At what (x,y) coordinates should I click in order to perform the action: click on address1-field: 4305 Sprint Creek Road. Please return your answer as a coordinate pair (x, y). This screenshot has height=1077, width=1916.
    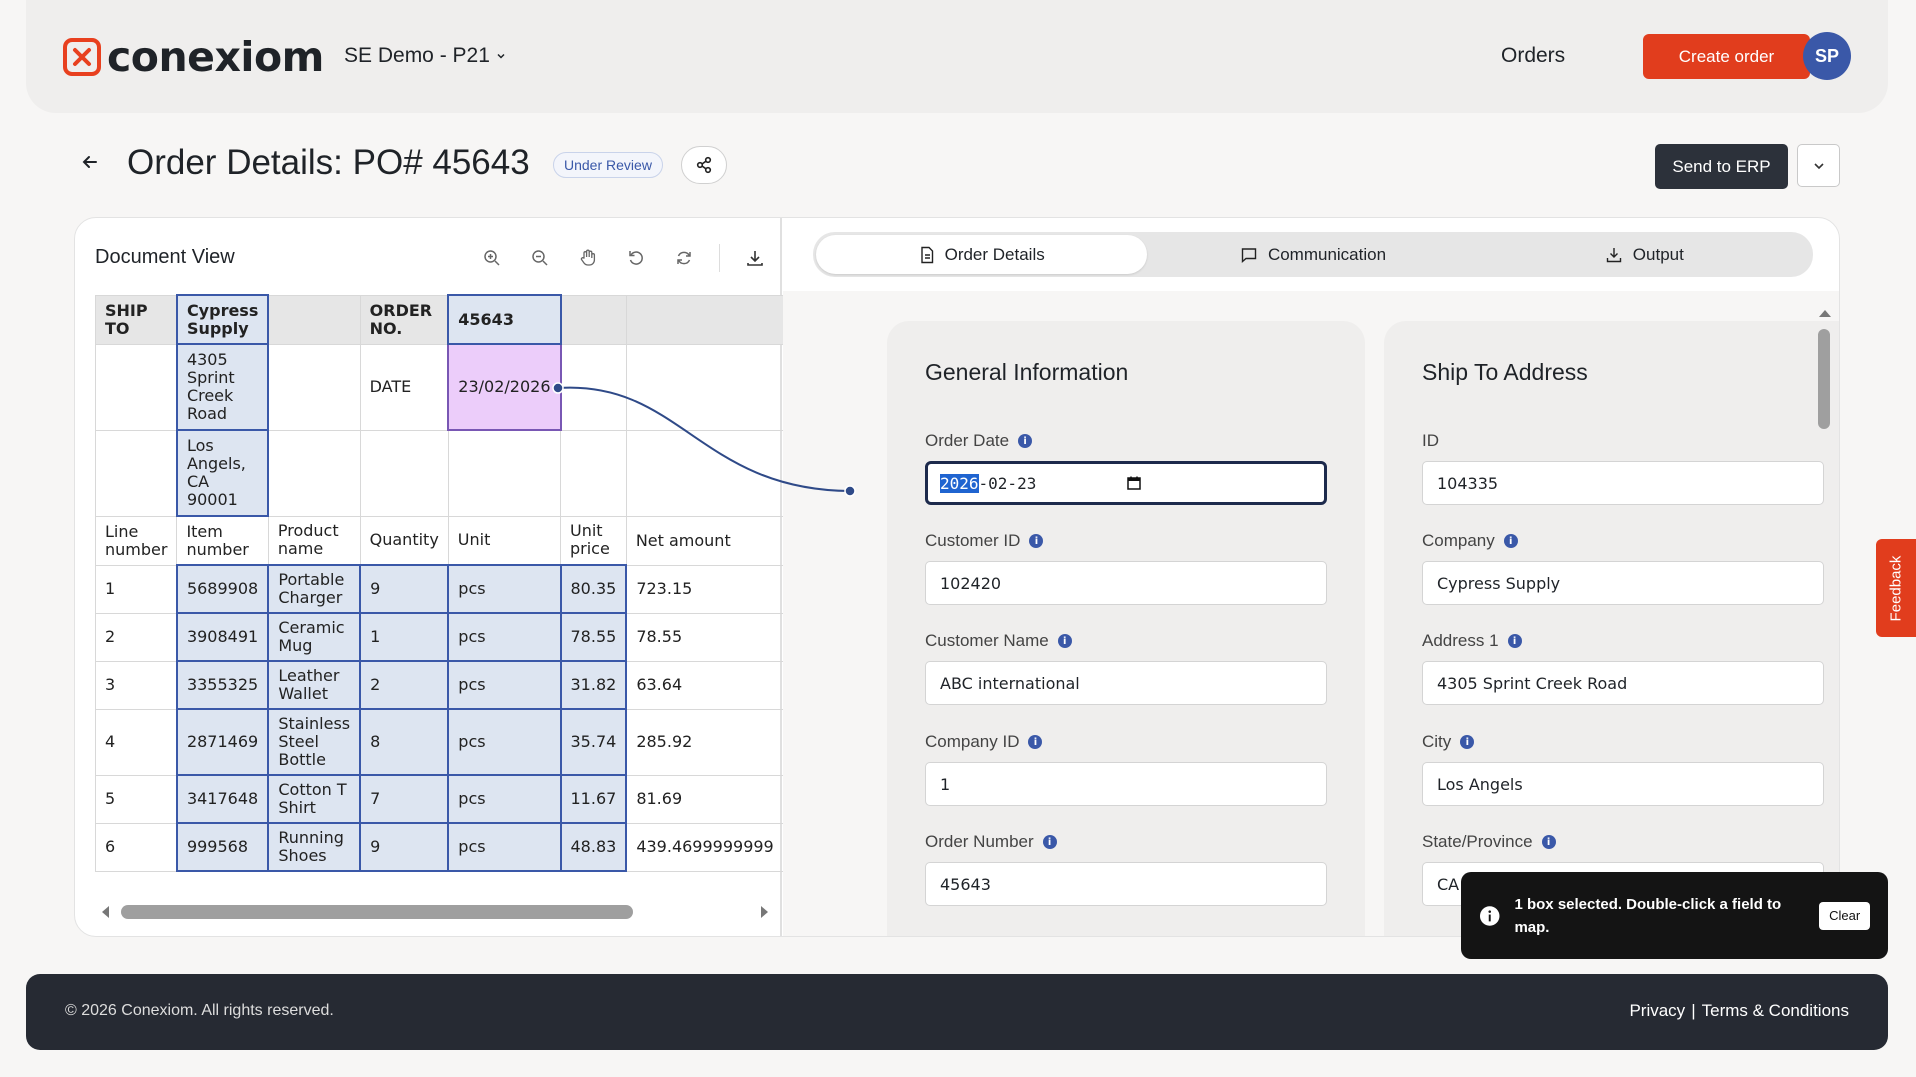
    Looking at the image, I should click on (1623, 683).